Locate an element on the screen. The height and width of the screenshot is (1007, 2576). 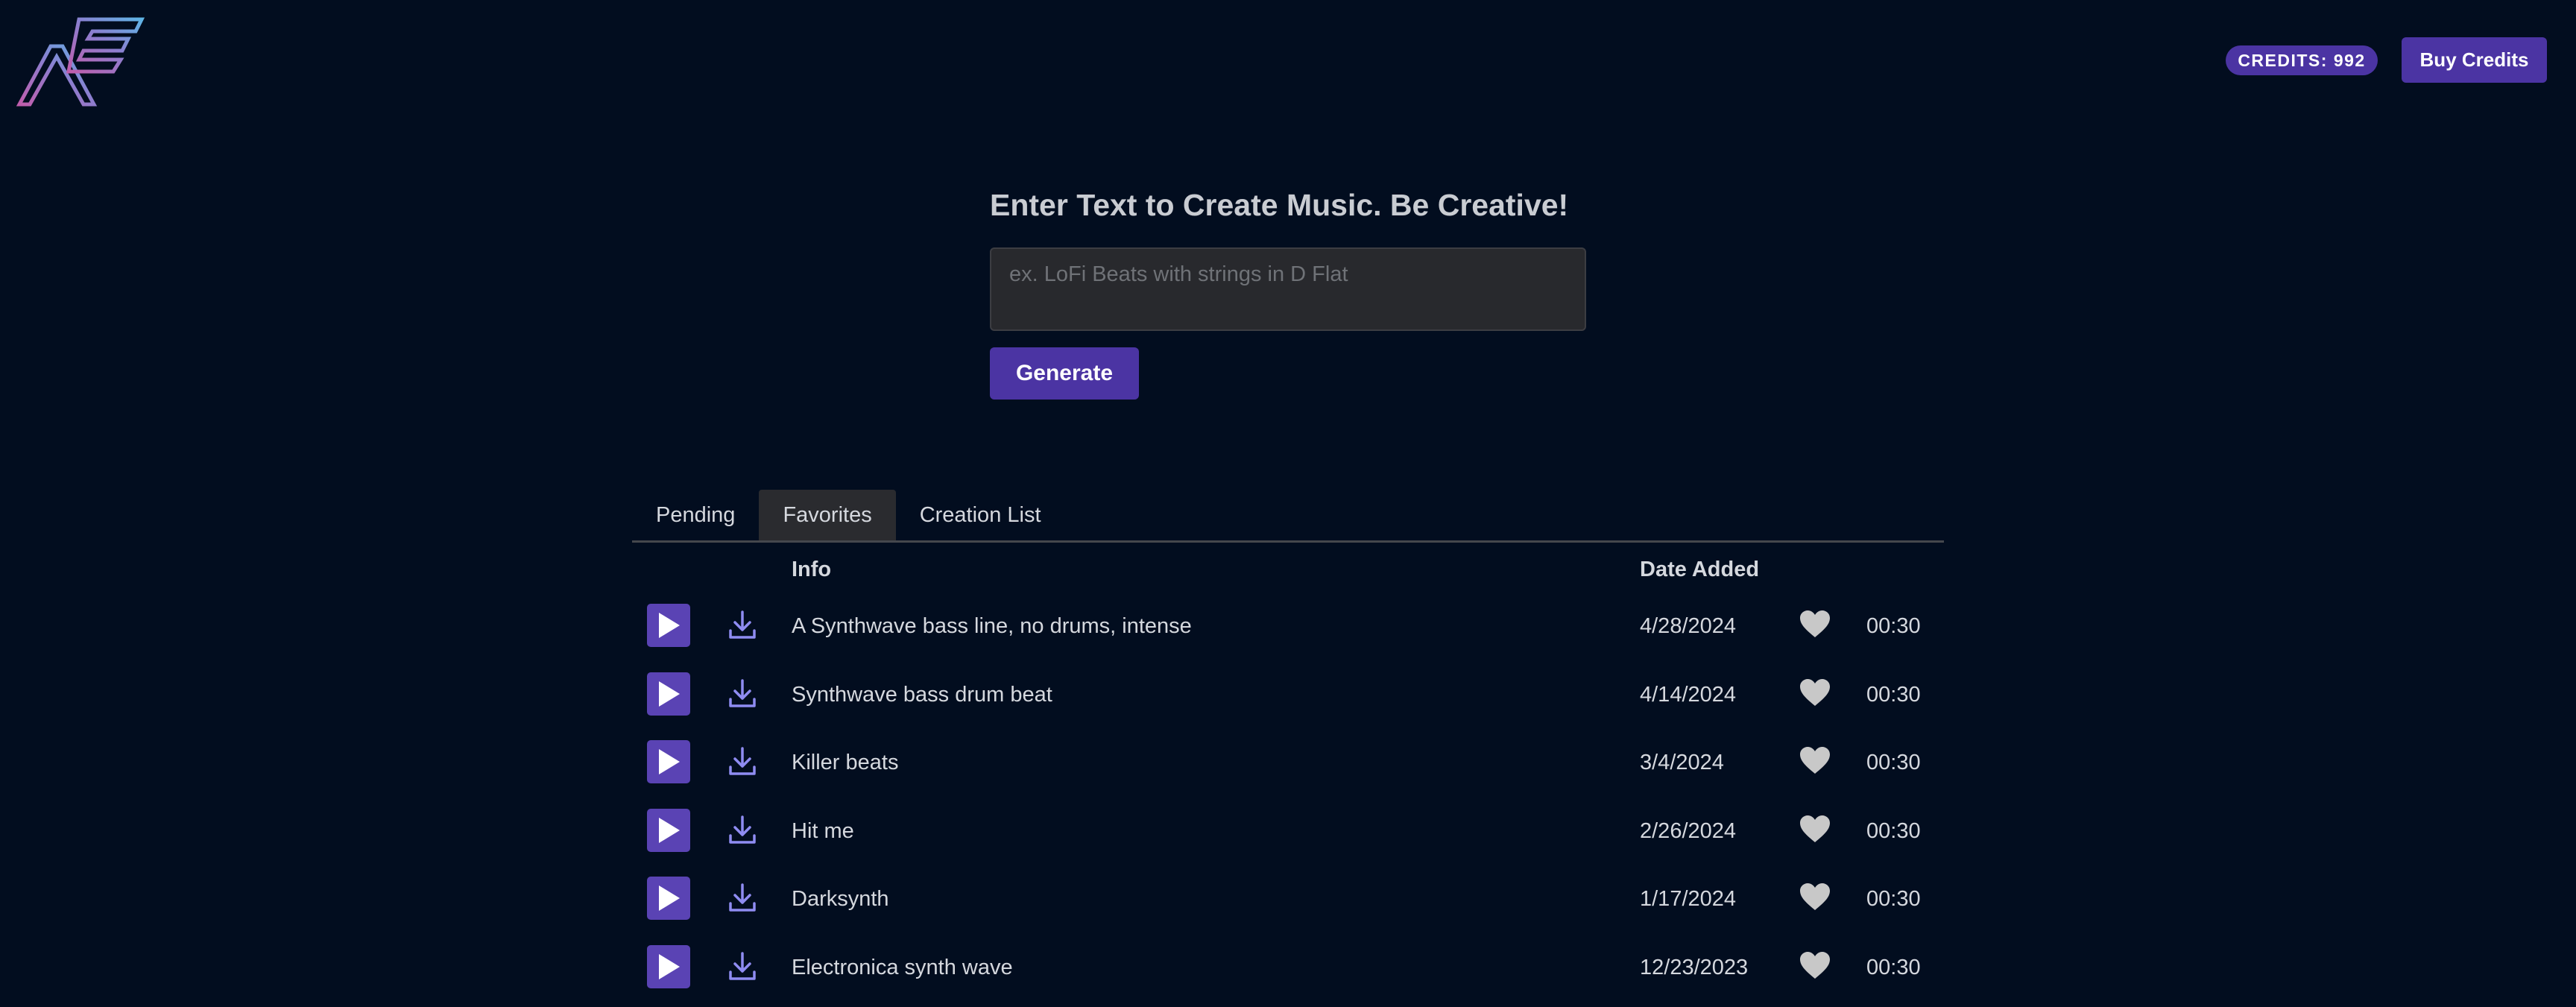
create-heading: Enter Text to Create Music. Be Creative! is located at coordinates (1279, 205).